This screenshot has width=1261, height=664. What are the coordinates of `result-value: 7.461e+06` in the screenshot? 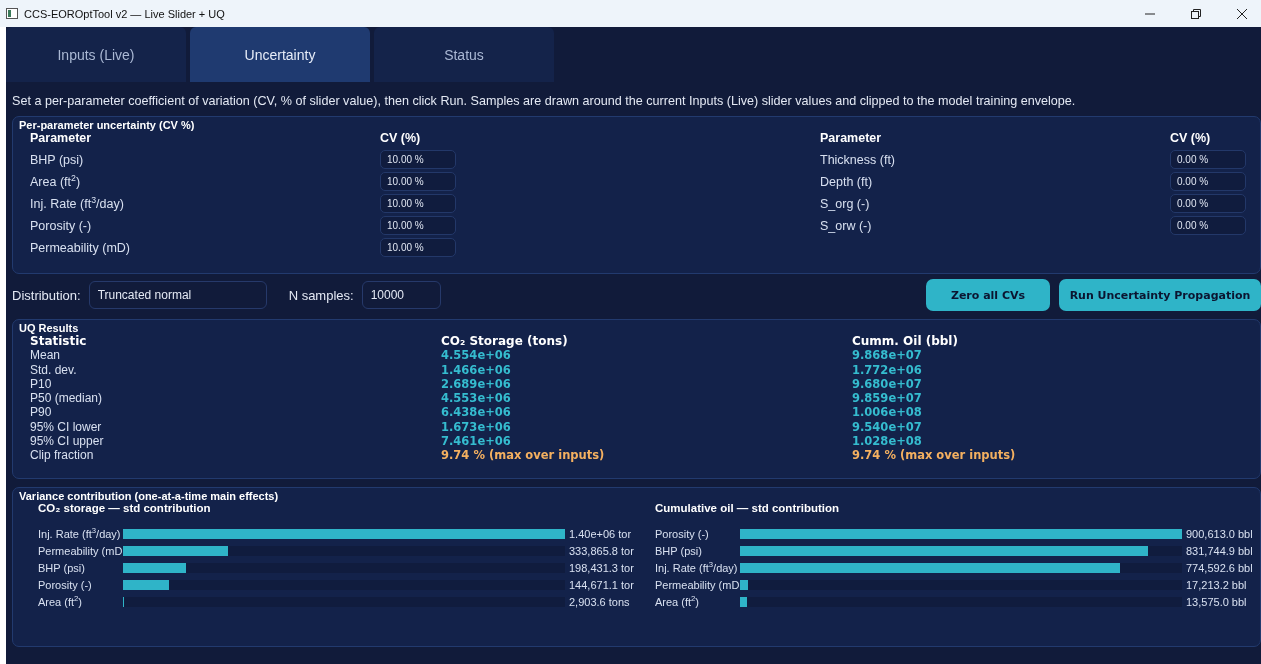 It's located at (476, 441).